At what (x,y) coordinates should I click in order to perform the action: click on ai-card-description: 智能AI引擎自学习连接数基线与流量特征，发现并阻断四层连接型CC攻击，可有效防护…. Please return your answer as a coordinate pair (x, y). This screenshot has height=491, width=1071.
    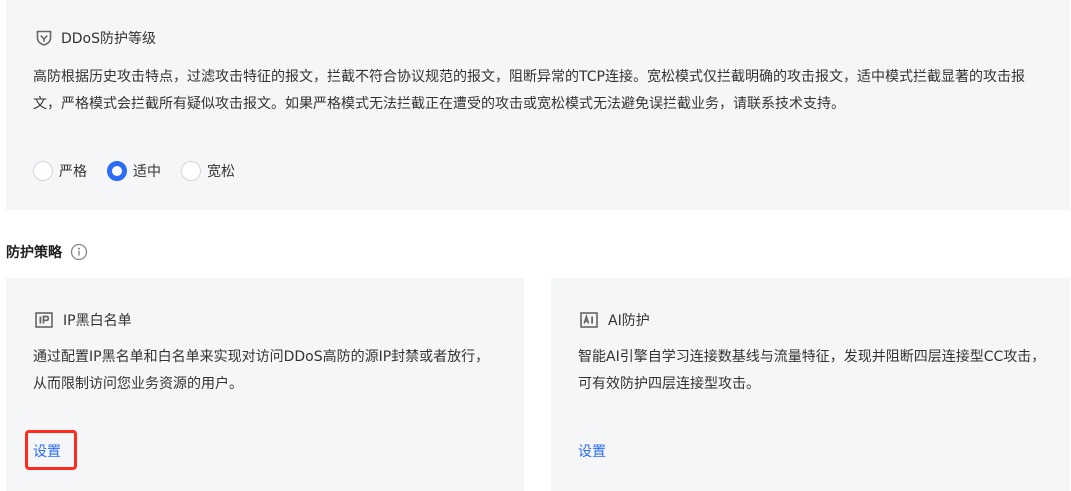
    Looking at the image, I should click on (812, 370).